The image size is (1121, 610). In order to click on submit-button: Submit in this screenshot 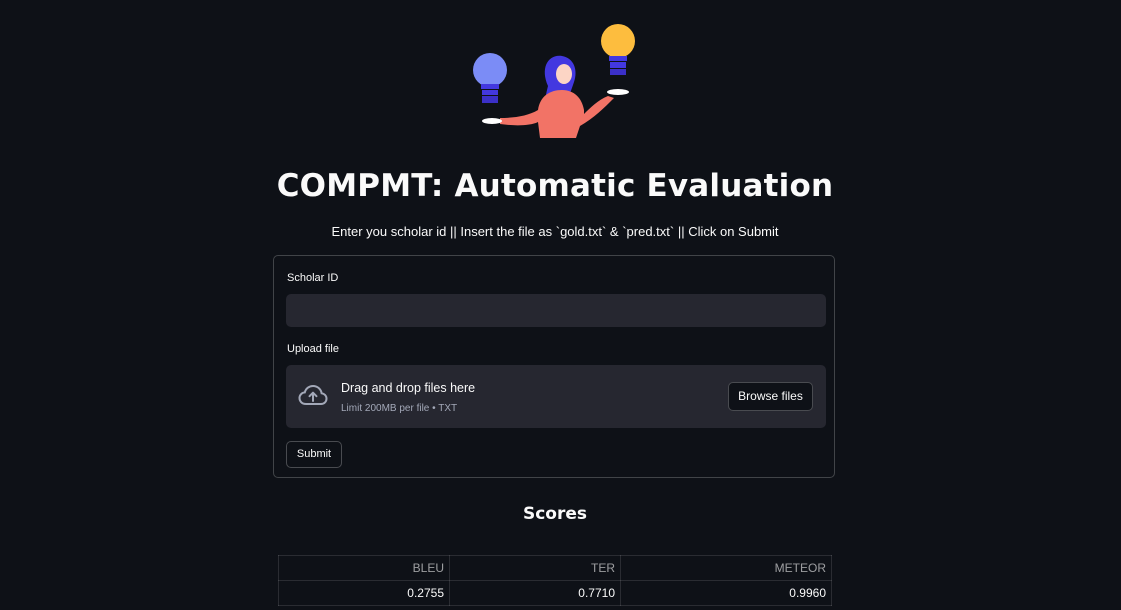, I will do `click(314, 454)`.